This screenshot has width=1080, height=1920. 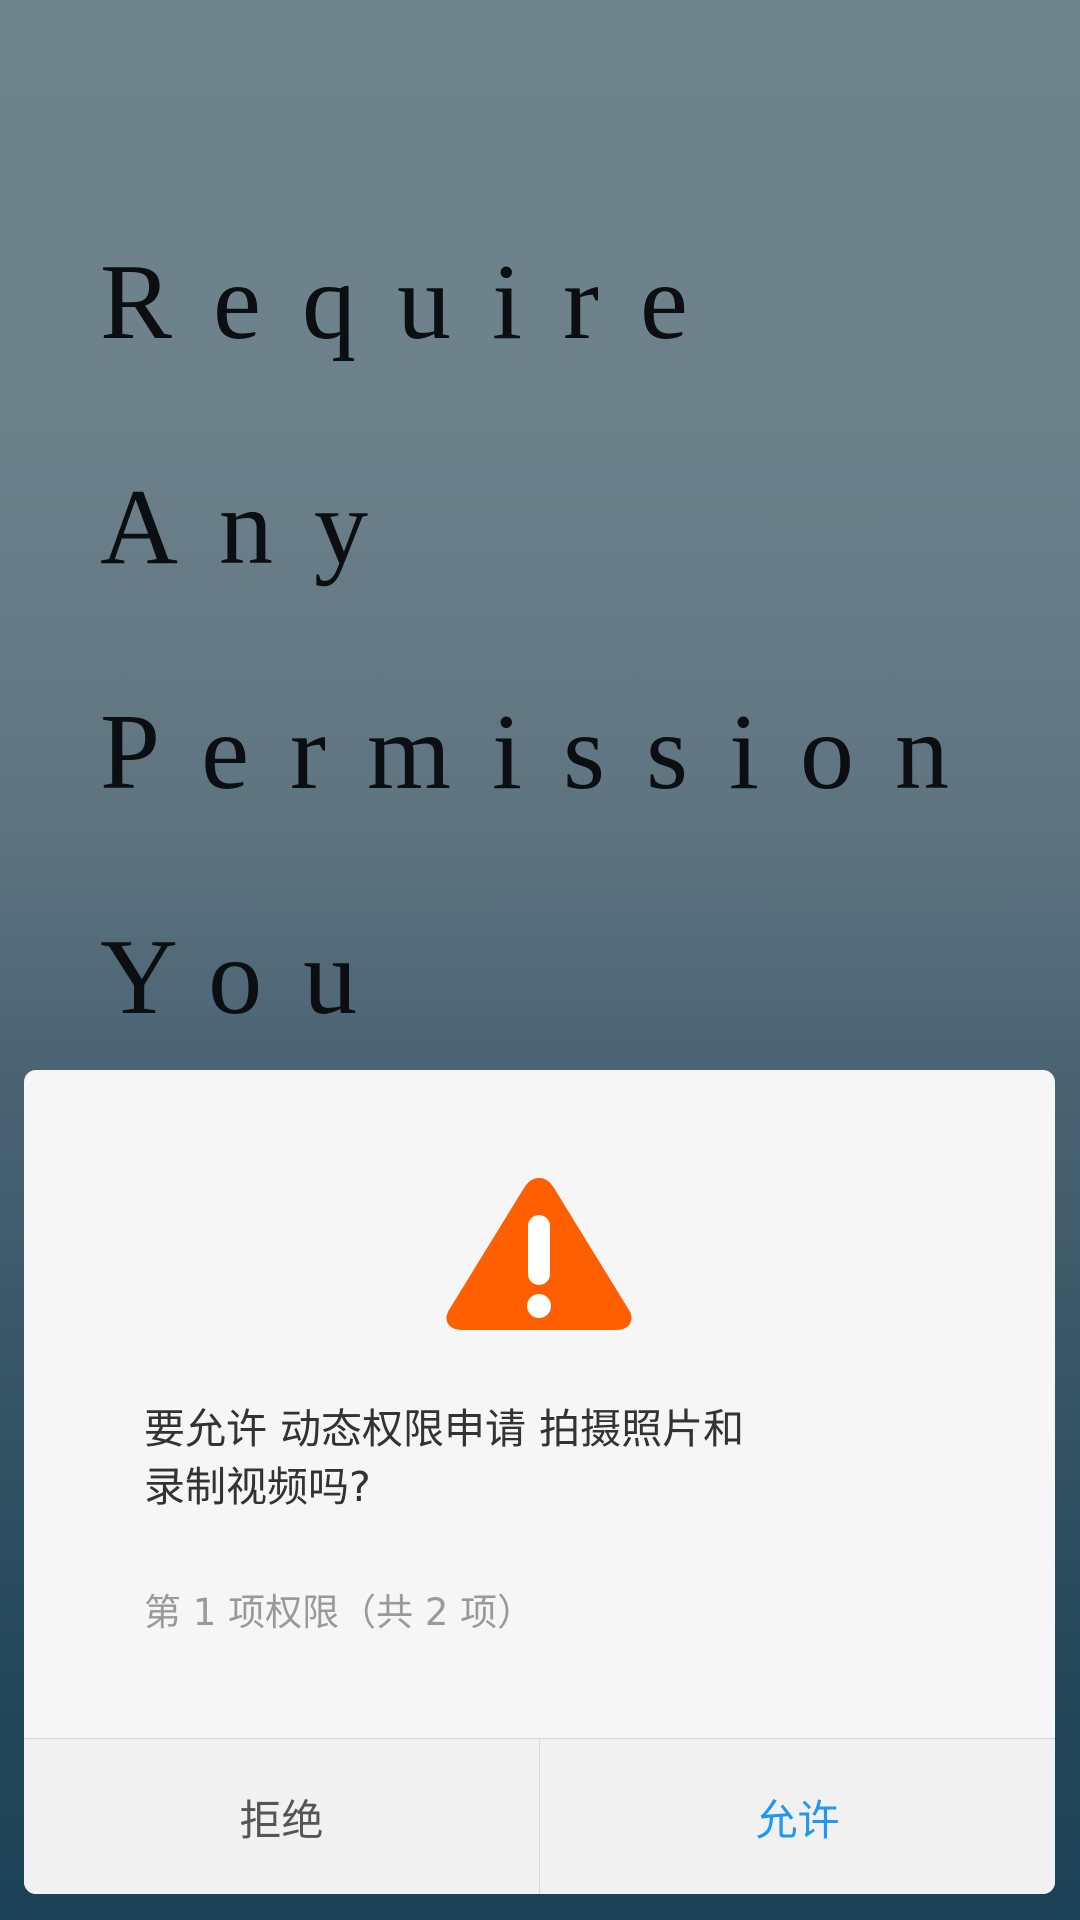 I want to click on dialog-button-bar: 拒绝 允许, so click(x=539, y=1816).